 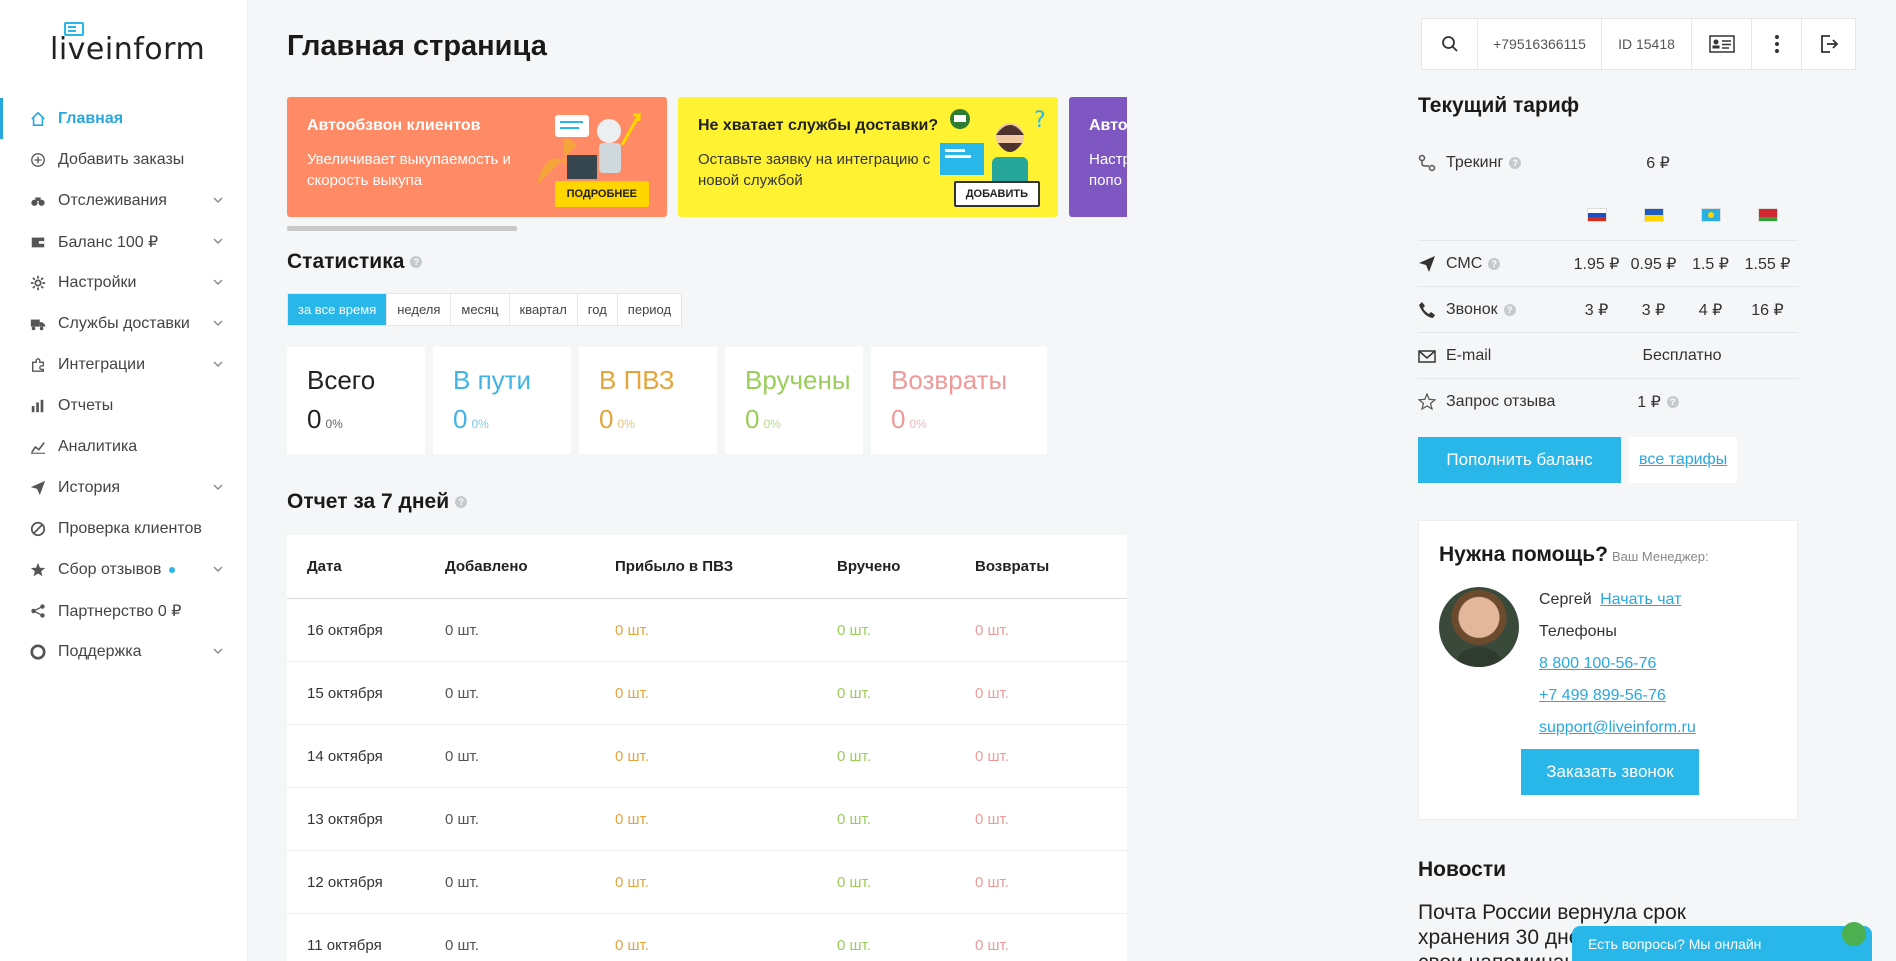 What do you see at coordinates (124, 118) in the screenshot?
I see `sidebar-item: Главная` at bounding box center [124, 118].